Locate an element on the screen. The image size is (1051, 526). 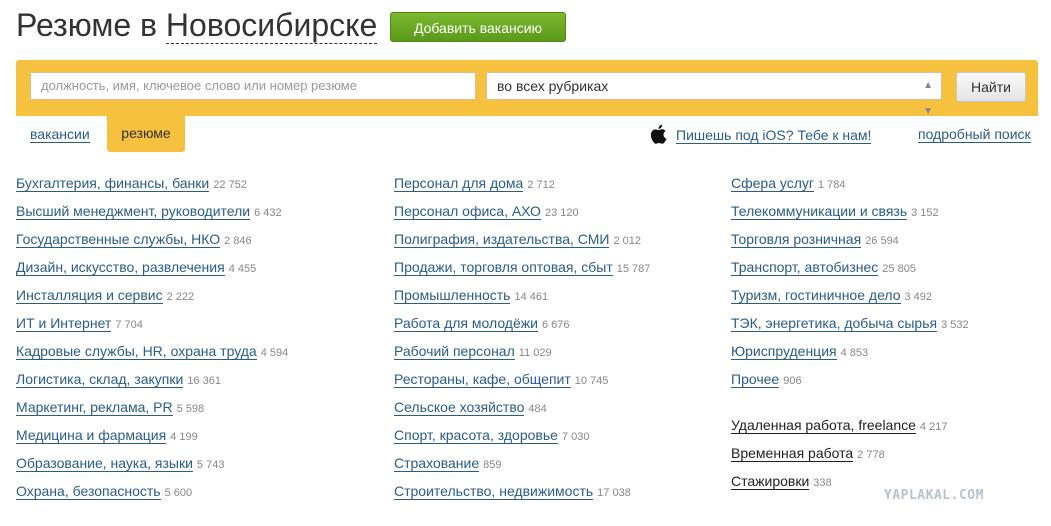
category-count: 5 600 is located at coordinates (178, 493).